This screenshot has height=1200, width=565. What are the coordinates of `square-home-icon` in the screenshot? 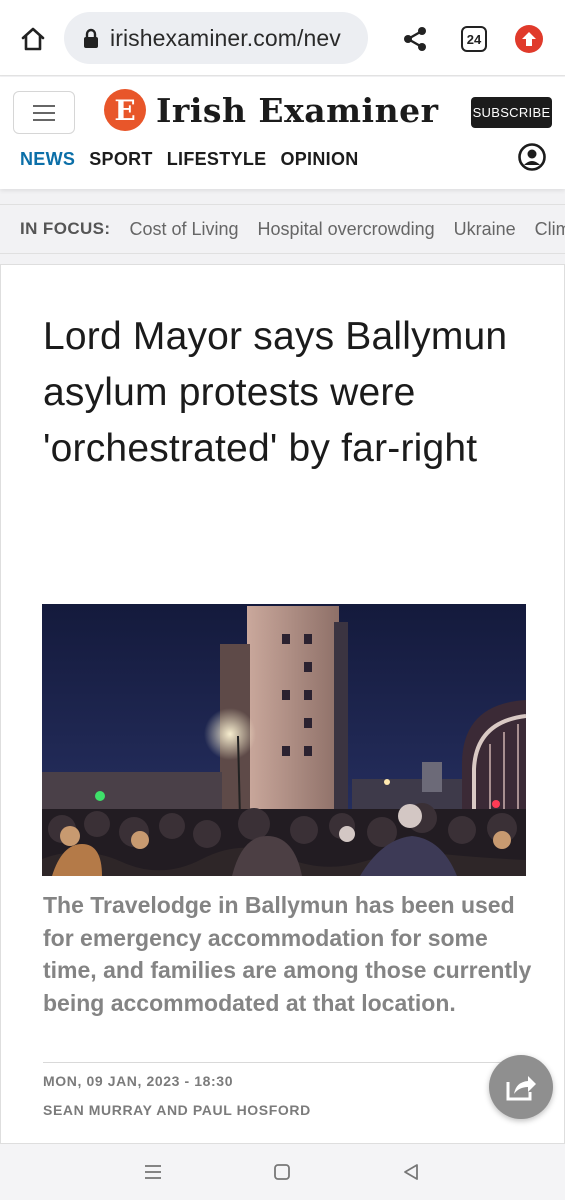 It's located at (282, 1172).